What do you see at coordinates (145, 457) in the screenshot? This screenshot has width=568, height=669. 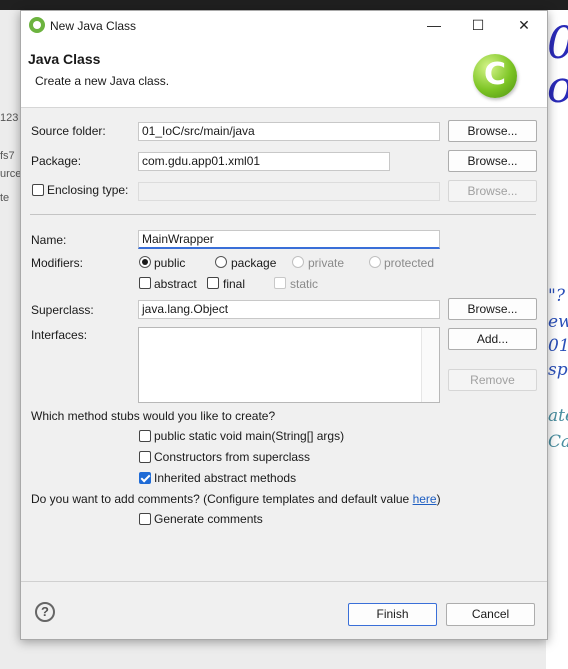 I see `stub-constructors-checkbox` at bounding box center [145, 457].